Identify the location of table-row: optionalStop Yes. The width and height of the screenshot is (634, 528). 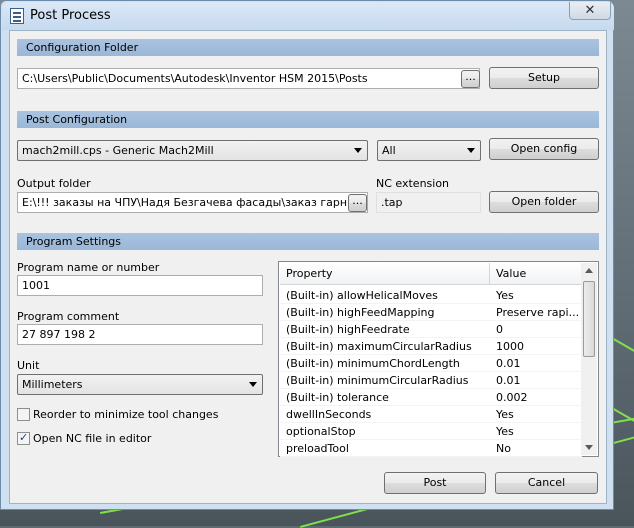
(431, 431).